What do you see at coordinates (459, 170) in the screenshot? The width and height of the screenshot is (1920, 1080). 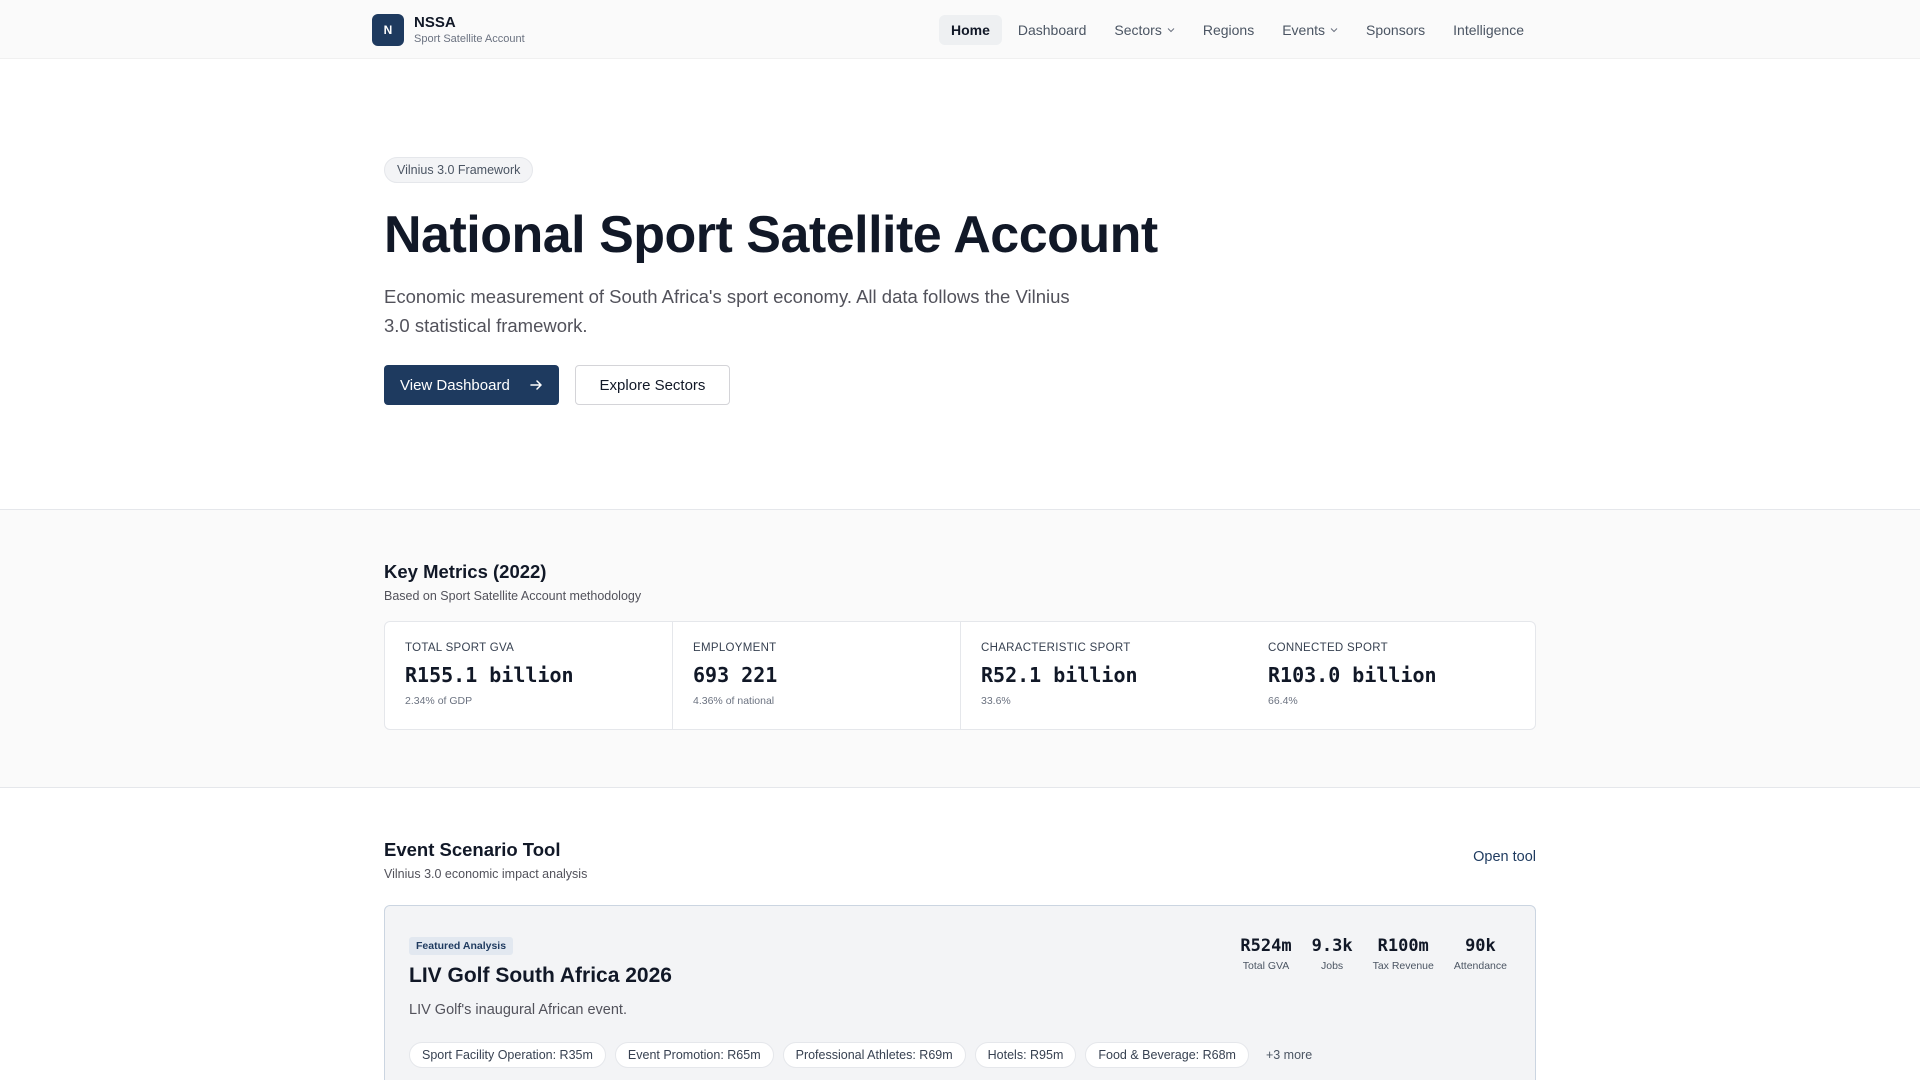 I see `framework-pill: Vilnius 3.0 Framework` at bounding box center [459, 170].